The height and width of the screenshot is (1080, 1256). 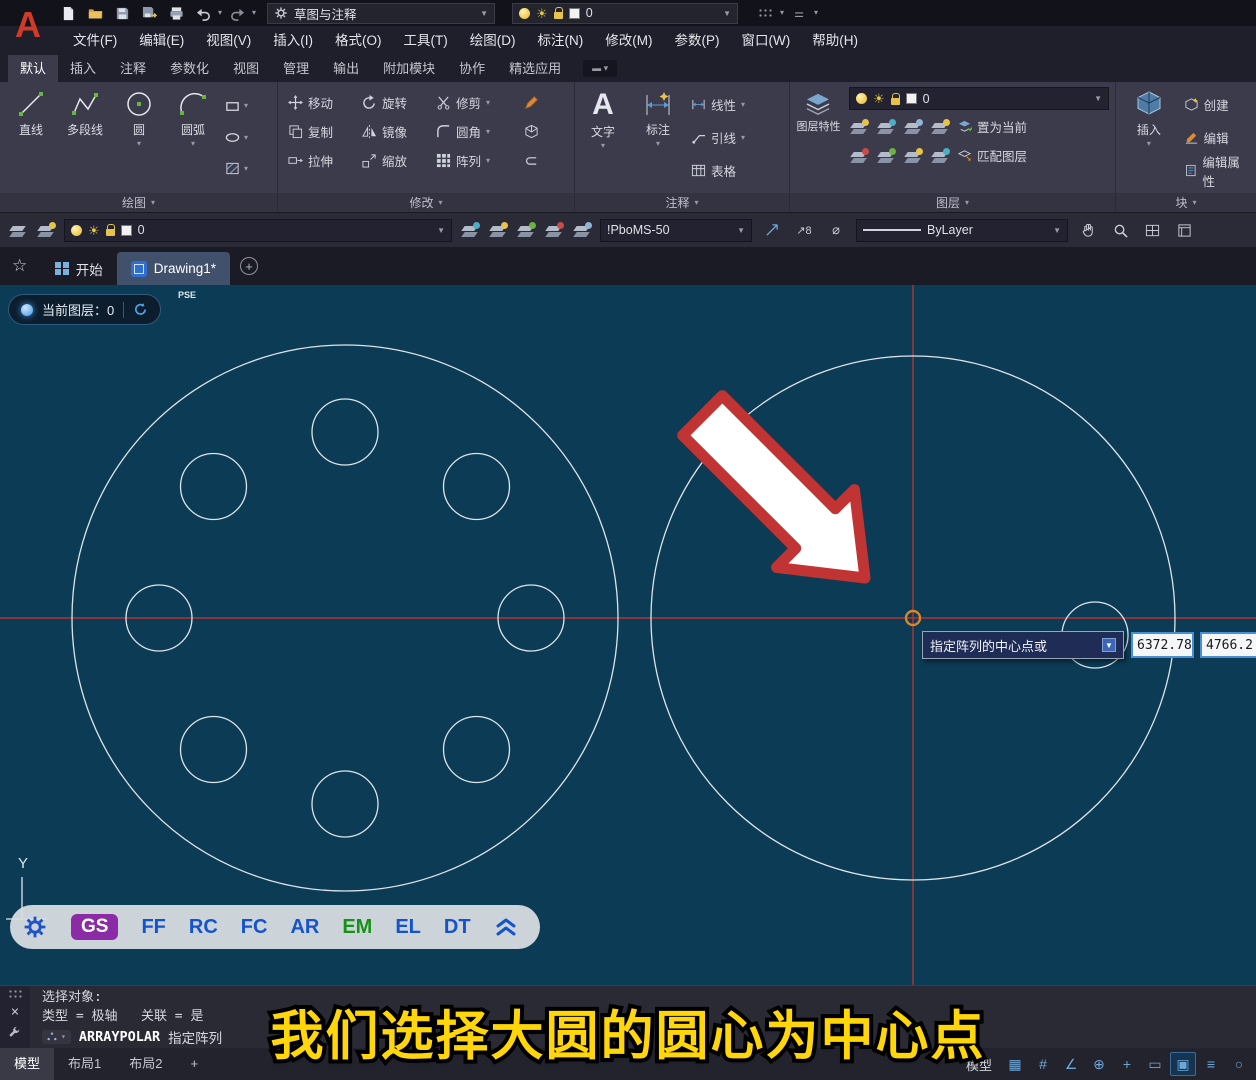 What do you see at coordinates (818, 137) in the screenshot?
I see `layer-properties-button: 图层特性` at bounding box center [818, 137].